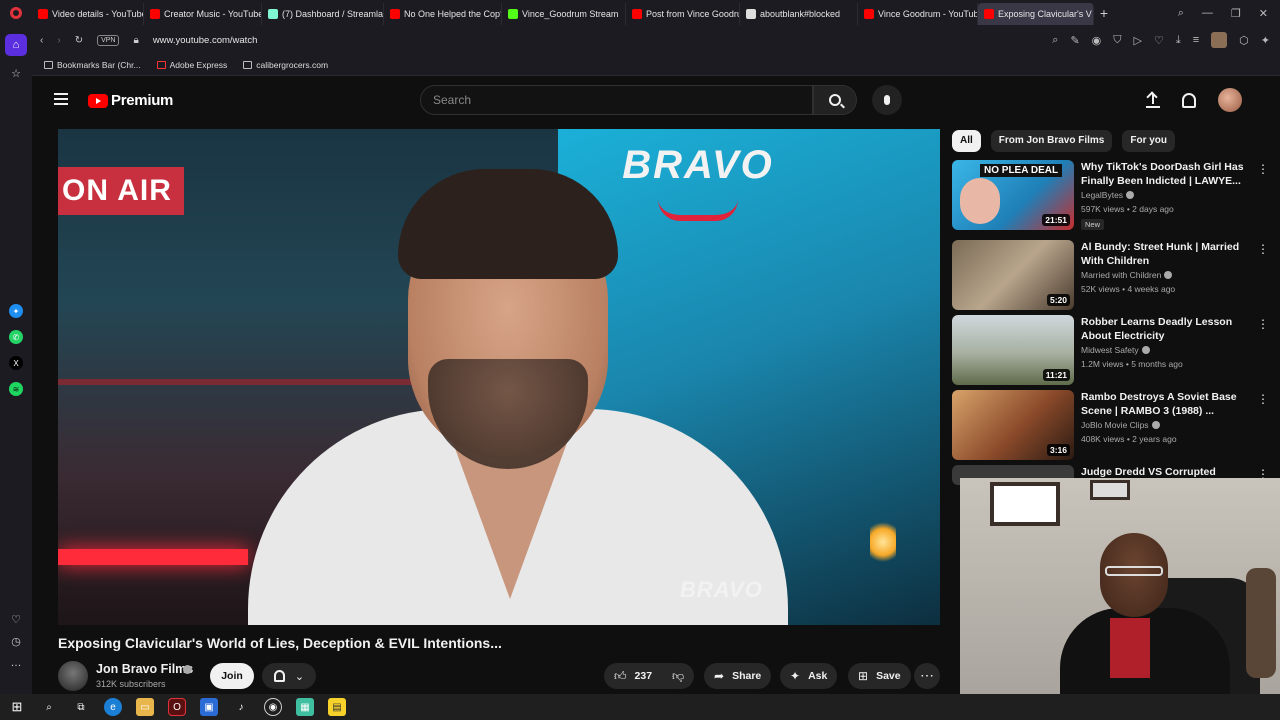 Image resolution: width=1280 pixels, height=720 pixels. Describe the element at coordinates (79, 40) in the screenshot. I see `reload-icon: ↻` at that location.